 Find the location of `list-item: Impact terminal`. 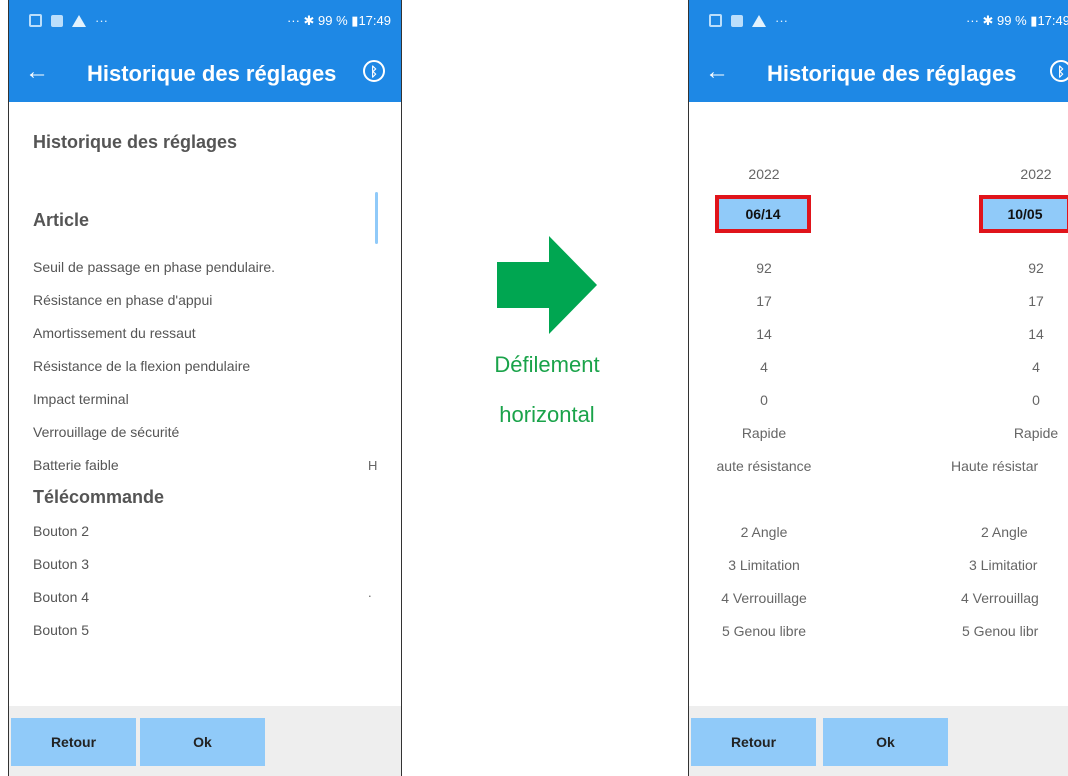

list-item: Impact terminal is located at coordinates (81, 399).